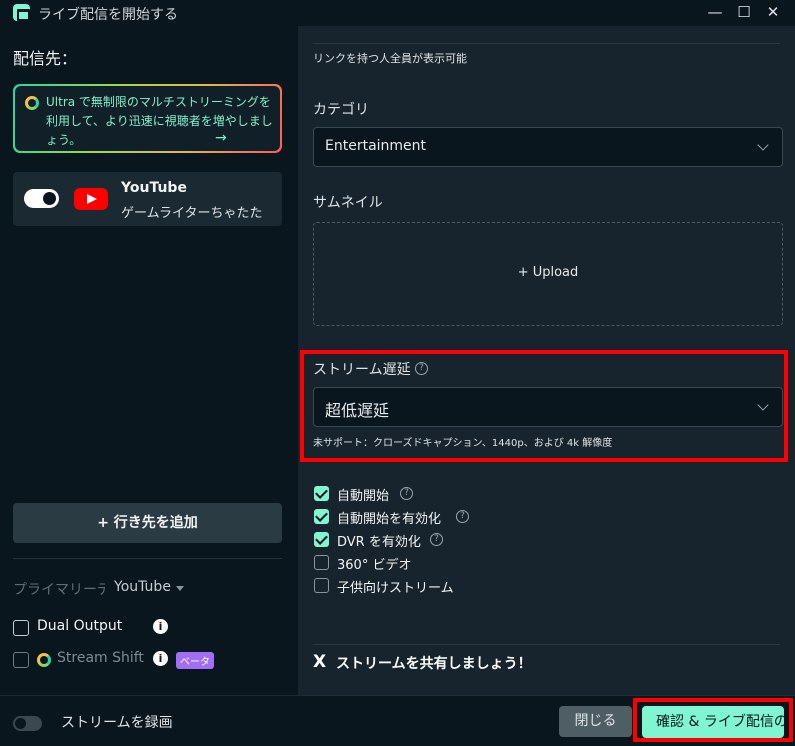  What do you see at coordinates (773, 12) in the screenshot?
I see `close-window-button: ✕` at bounding box center [773, 12].